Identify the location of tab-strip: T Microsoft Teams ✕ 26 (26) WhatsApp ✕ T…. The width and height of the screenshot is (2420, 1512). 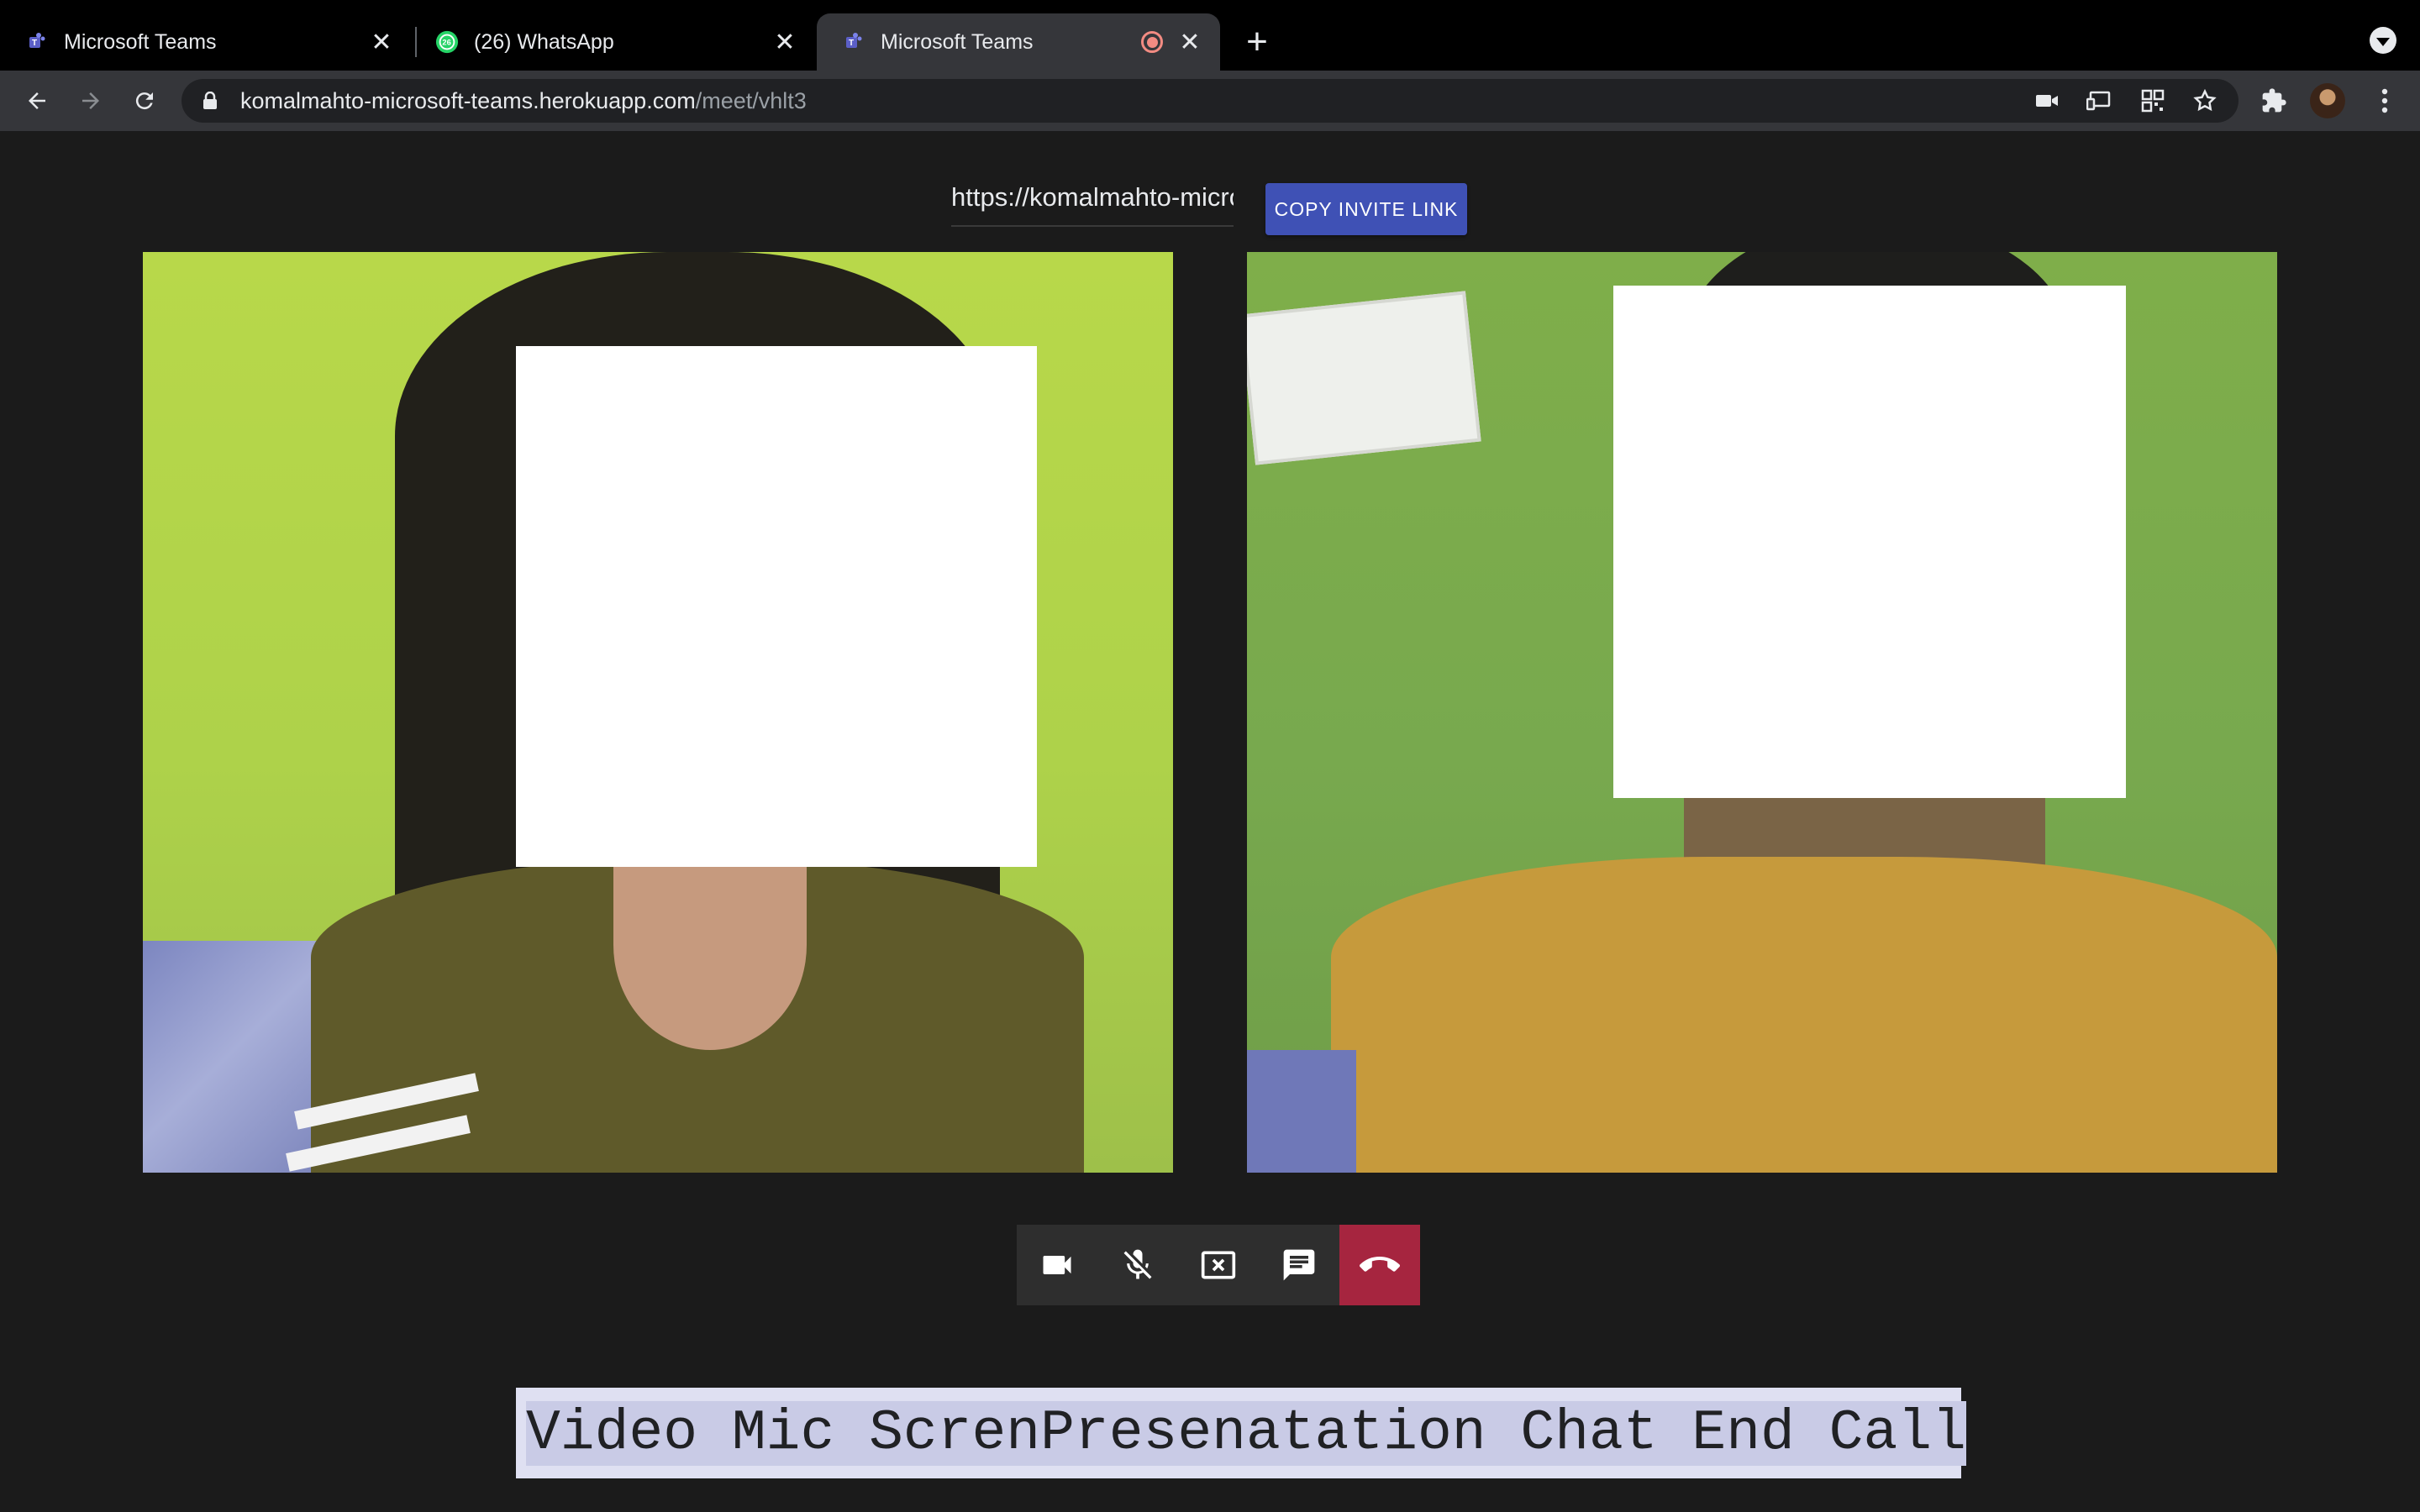
(1210, 35).